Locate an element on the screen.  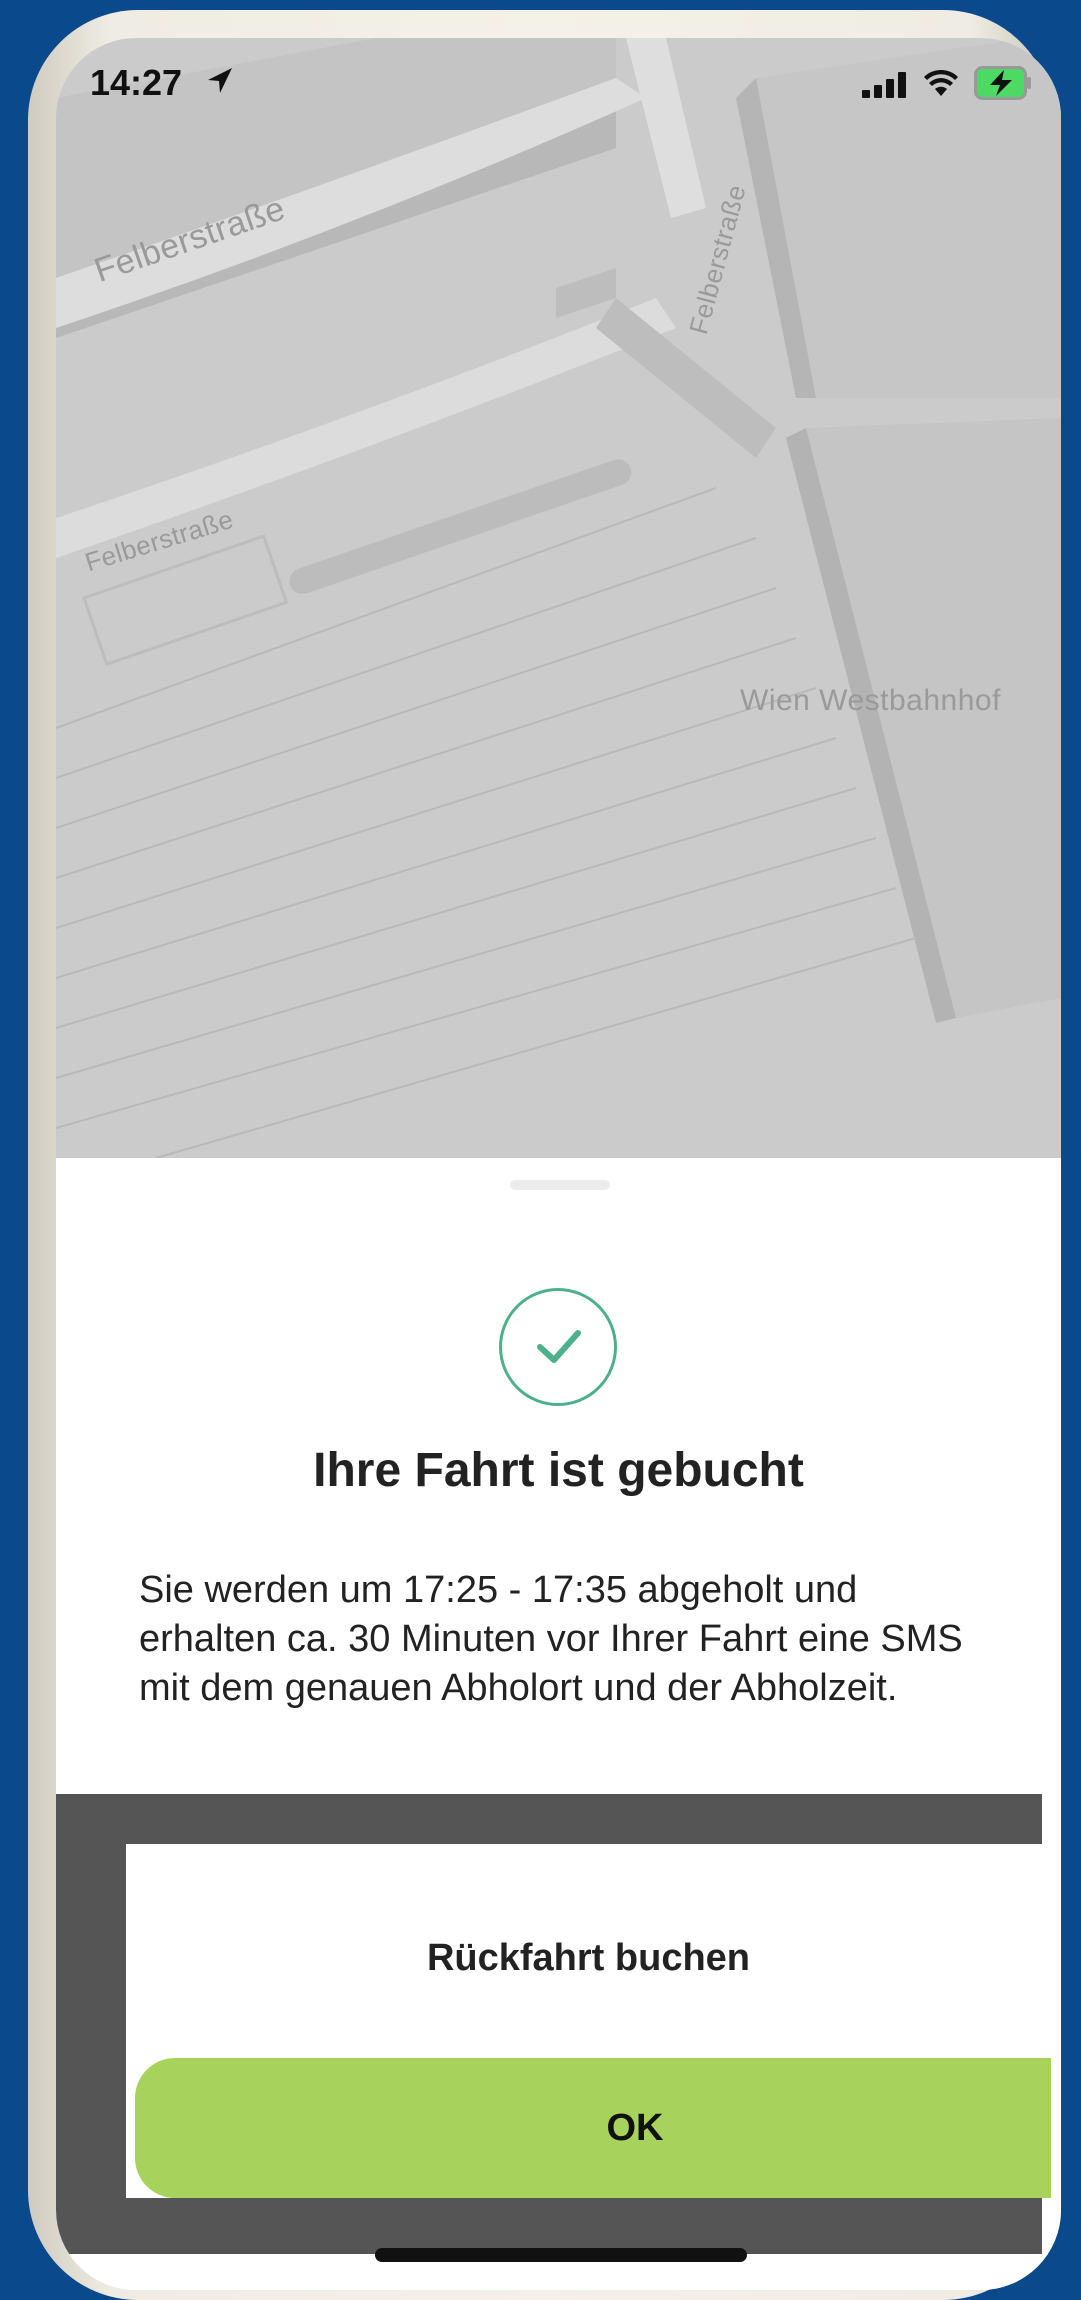
cellular-signal-icon is located at coordinates (884, 85).